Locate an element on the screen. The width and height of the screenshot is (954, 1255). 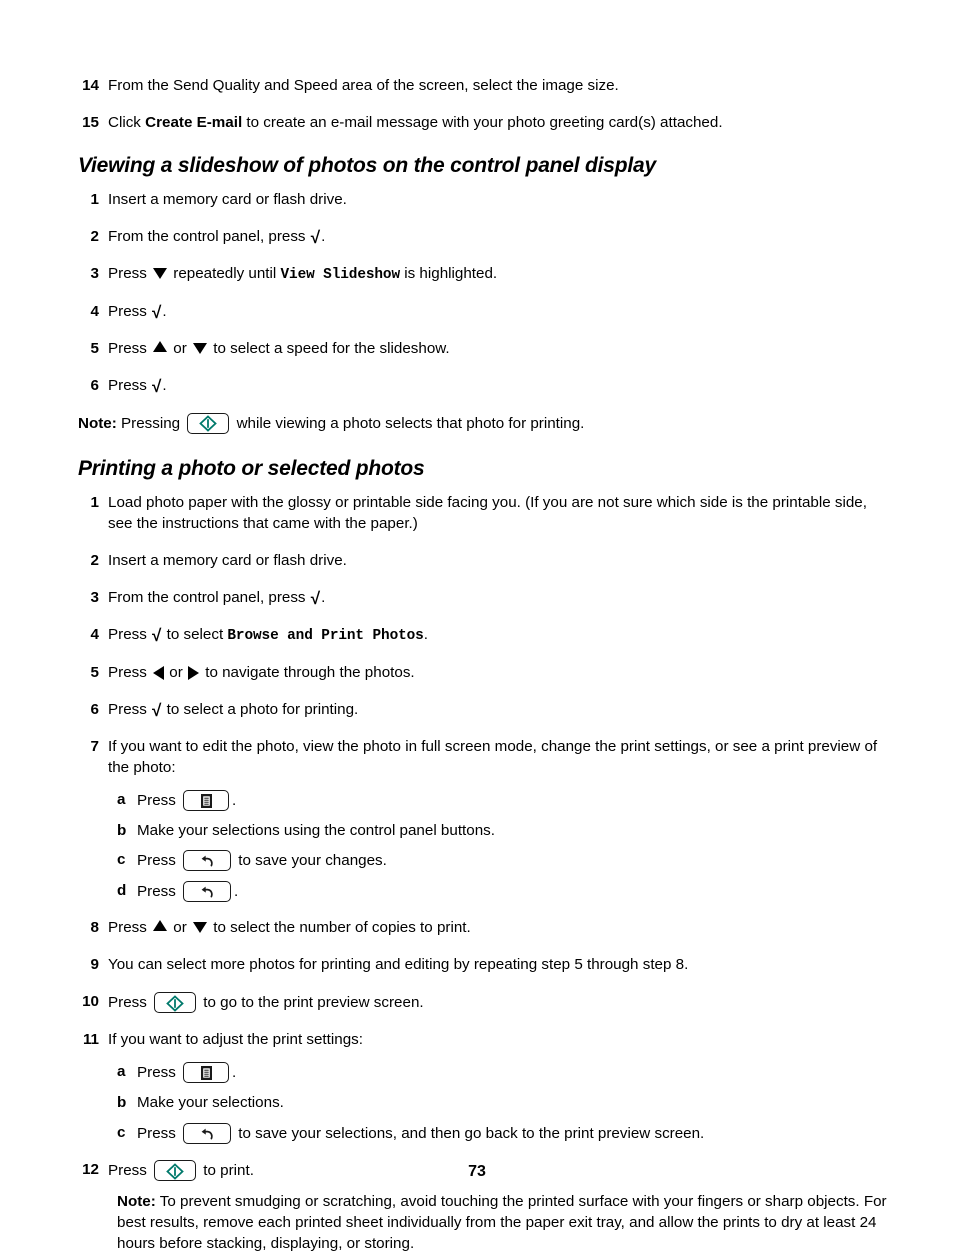
step-row: 4 Press √. is located at coordinates (485, 312).